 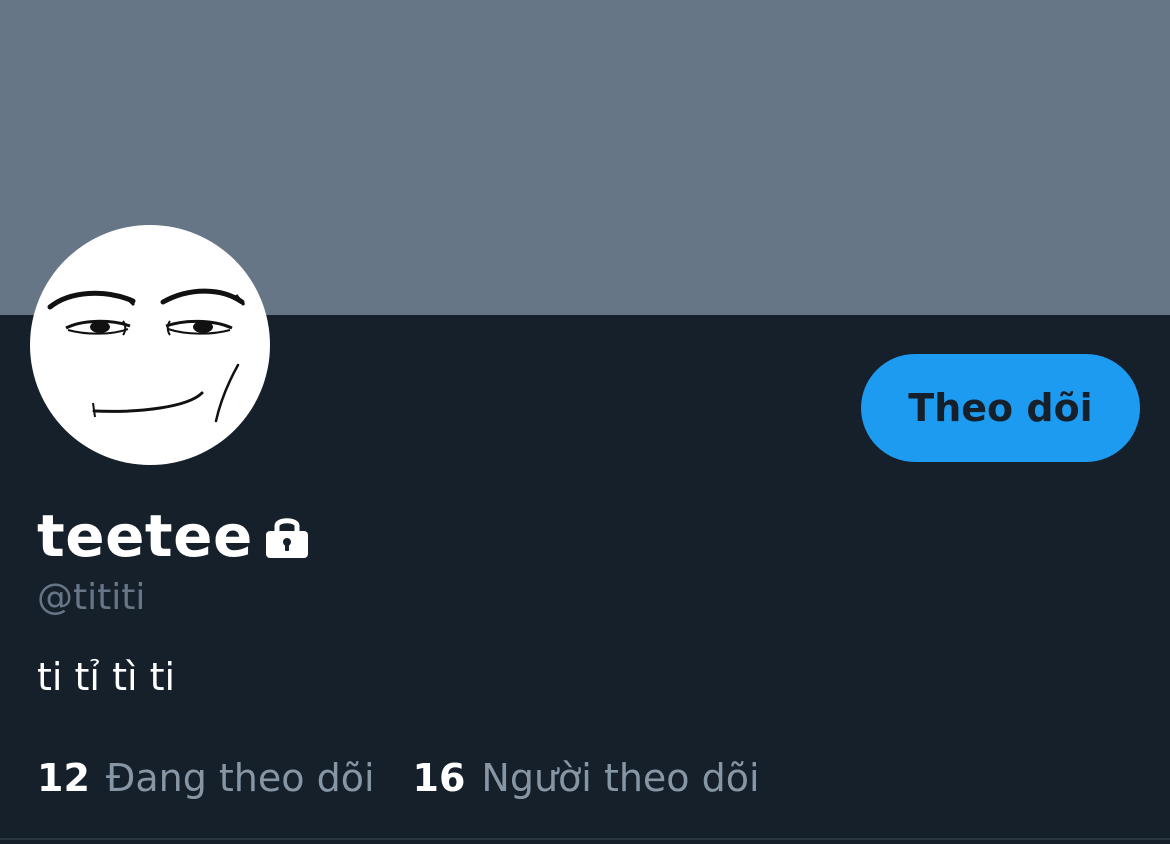 I want to click on display-name: teetee, so click(x=145, y=536).